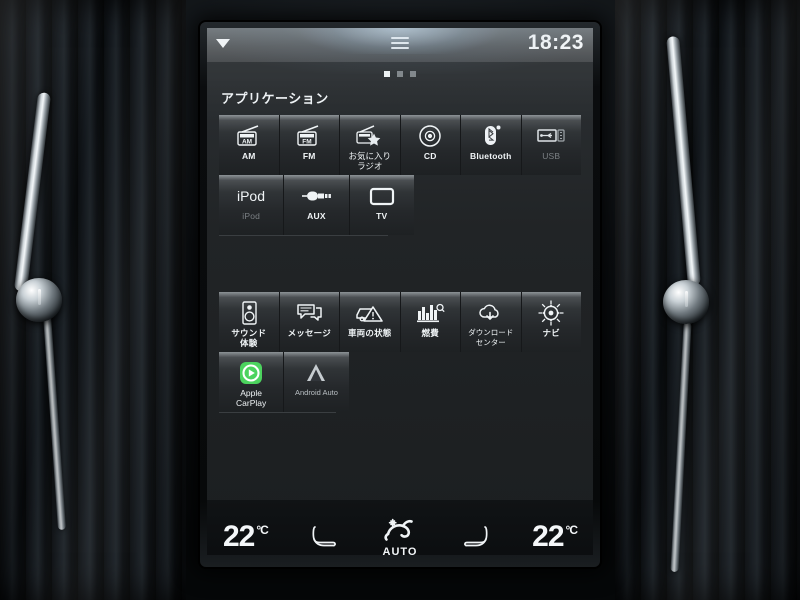 This screenshot has width=800, height=600. What do you see at coordinates (370, 313) in the screenshot?
I see `car-warning-icon` at bounding box center [370, 313].